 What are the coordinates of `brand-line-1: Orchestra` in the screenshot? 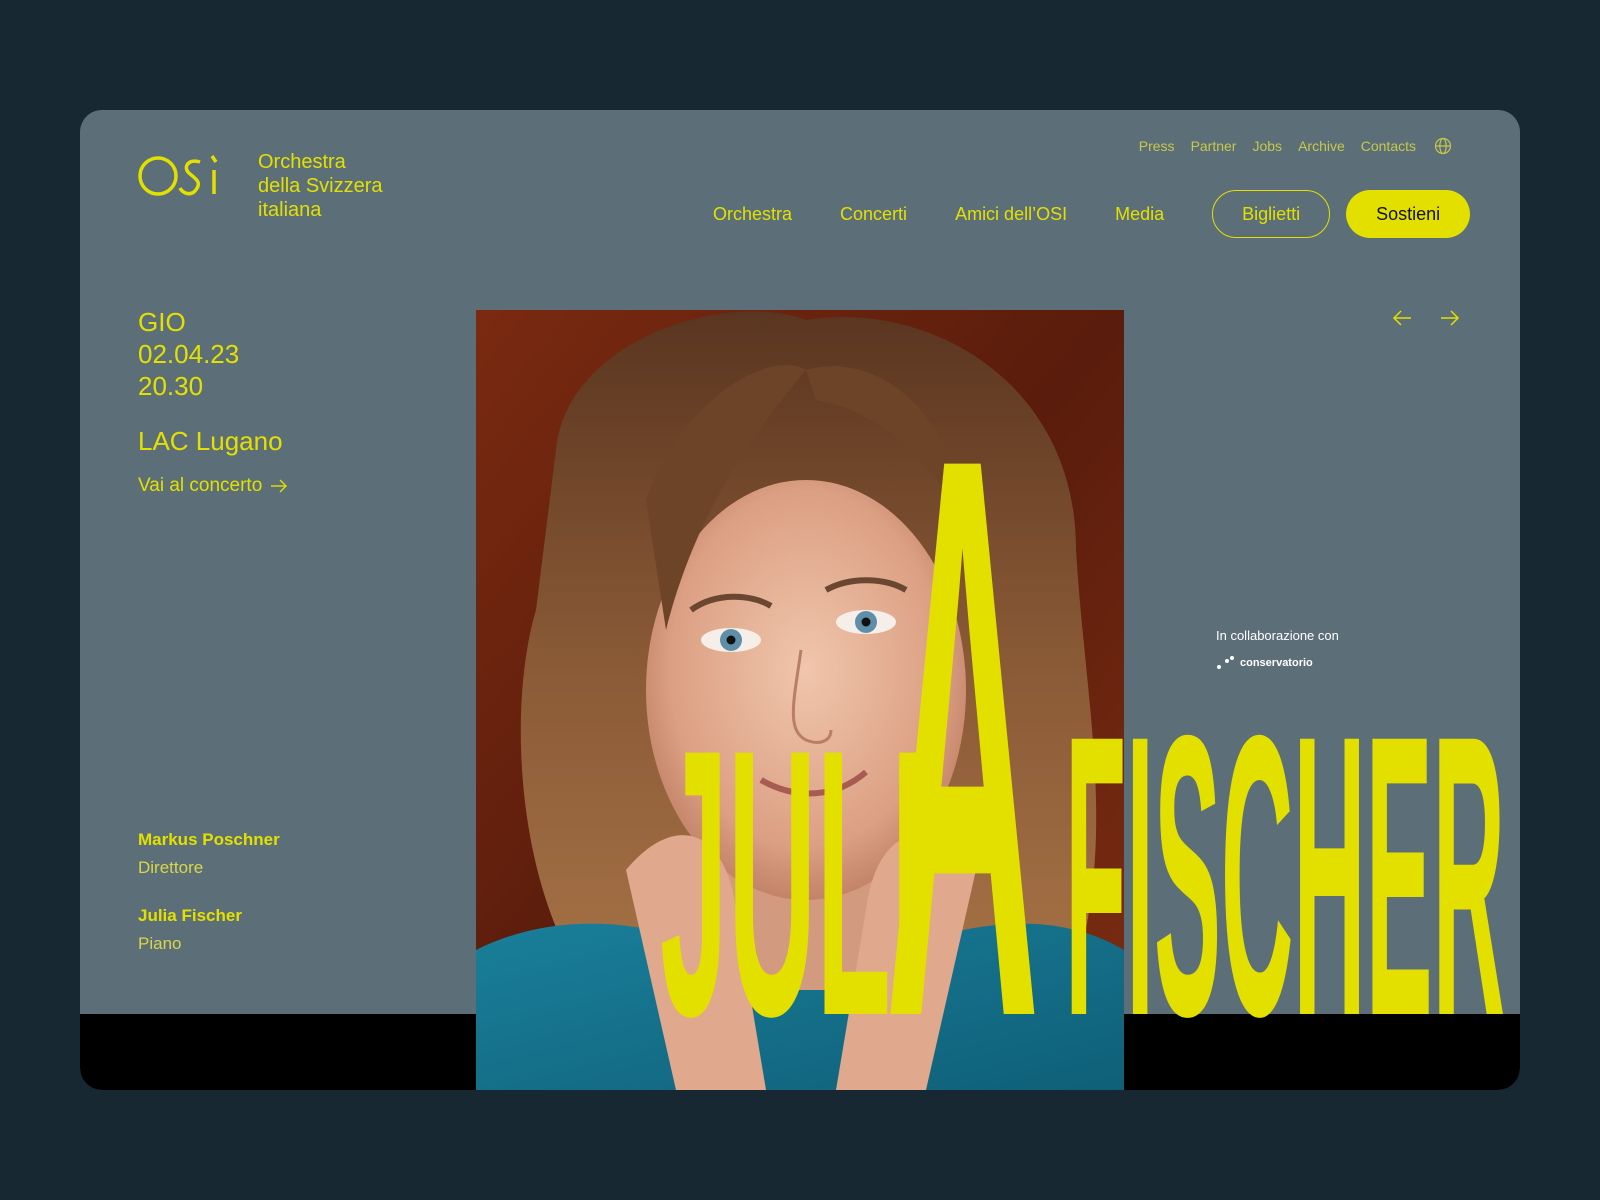 It's located at (302, 162).